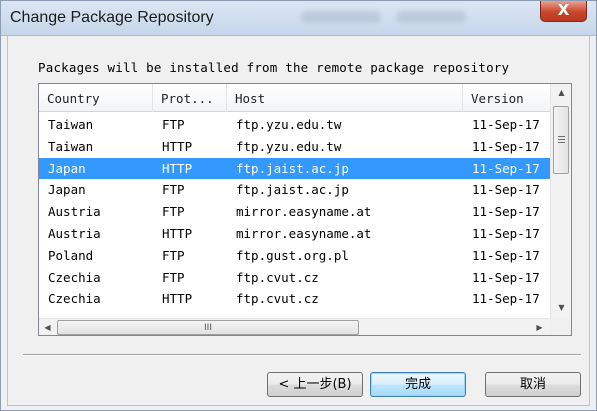  Describe the element at coordinates (561, 140) in the screenshot. I see `vertical-scroll-thumb` at that location.